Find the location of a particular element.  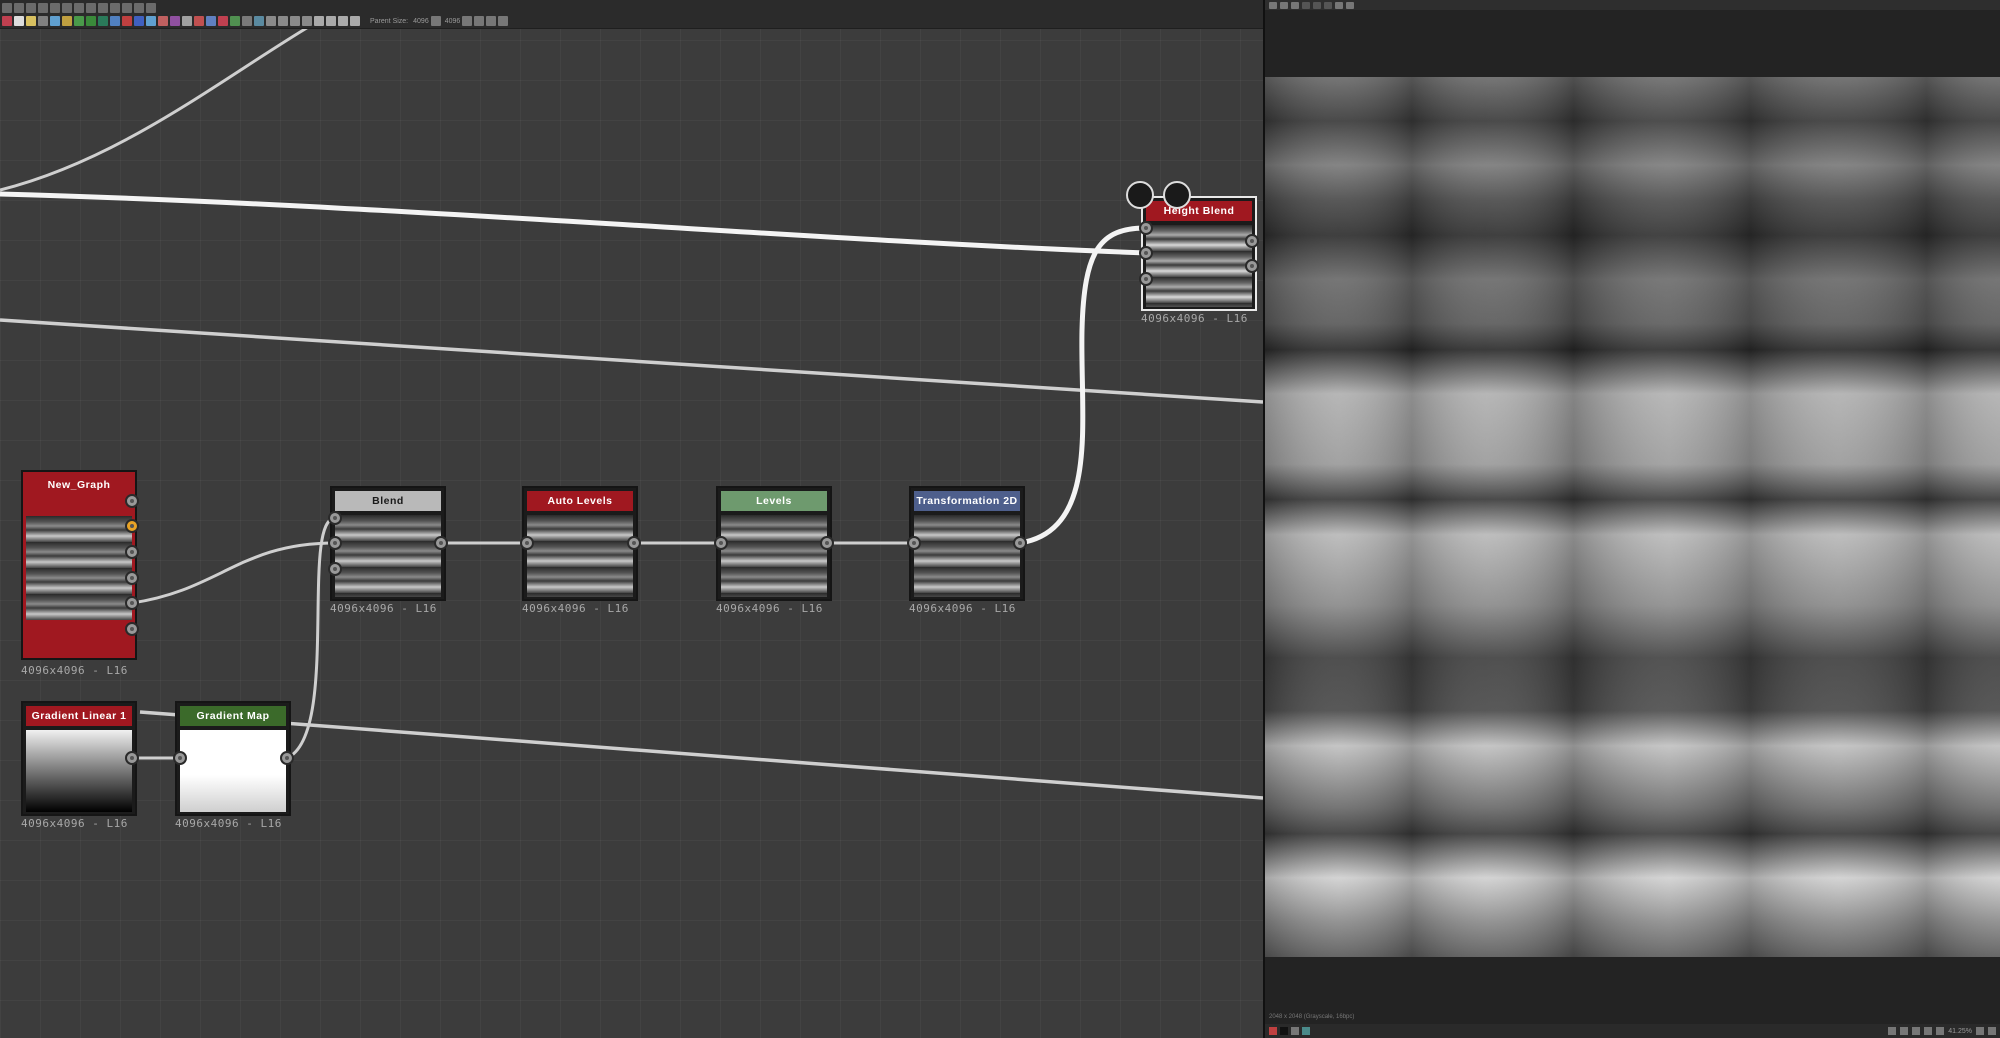

curve-node-icon is located at coordinates (79, 21).